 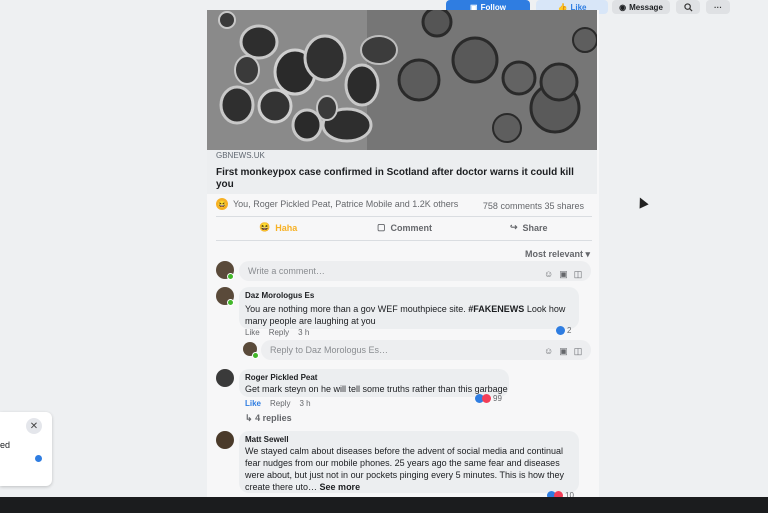 What do you see at coordinates (34, 426) in the screenshot?
I see `close-icon: ✕` at bounding box center [34, 426].